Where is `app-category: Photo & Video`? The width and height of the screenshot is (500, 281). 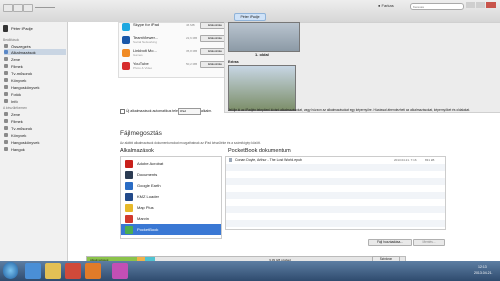 app-category: Photo & Video is located at coordinates (143, 68).